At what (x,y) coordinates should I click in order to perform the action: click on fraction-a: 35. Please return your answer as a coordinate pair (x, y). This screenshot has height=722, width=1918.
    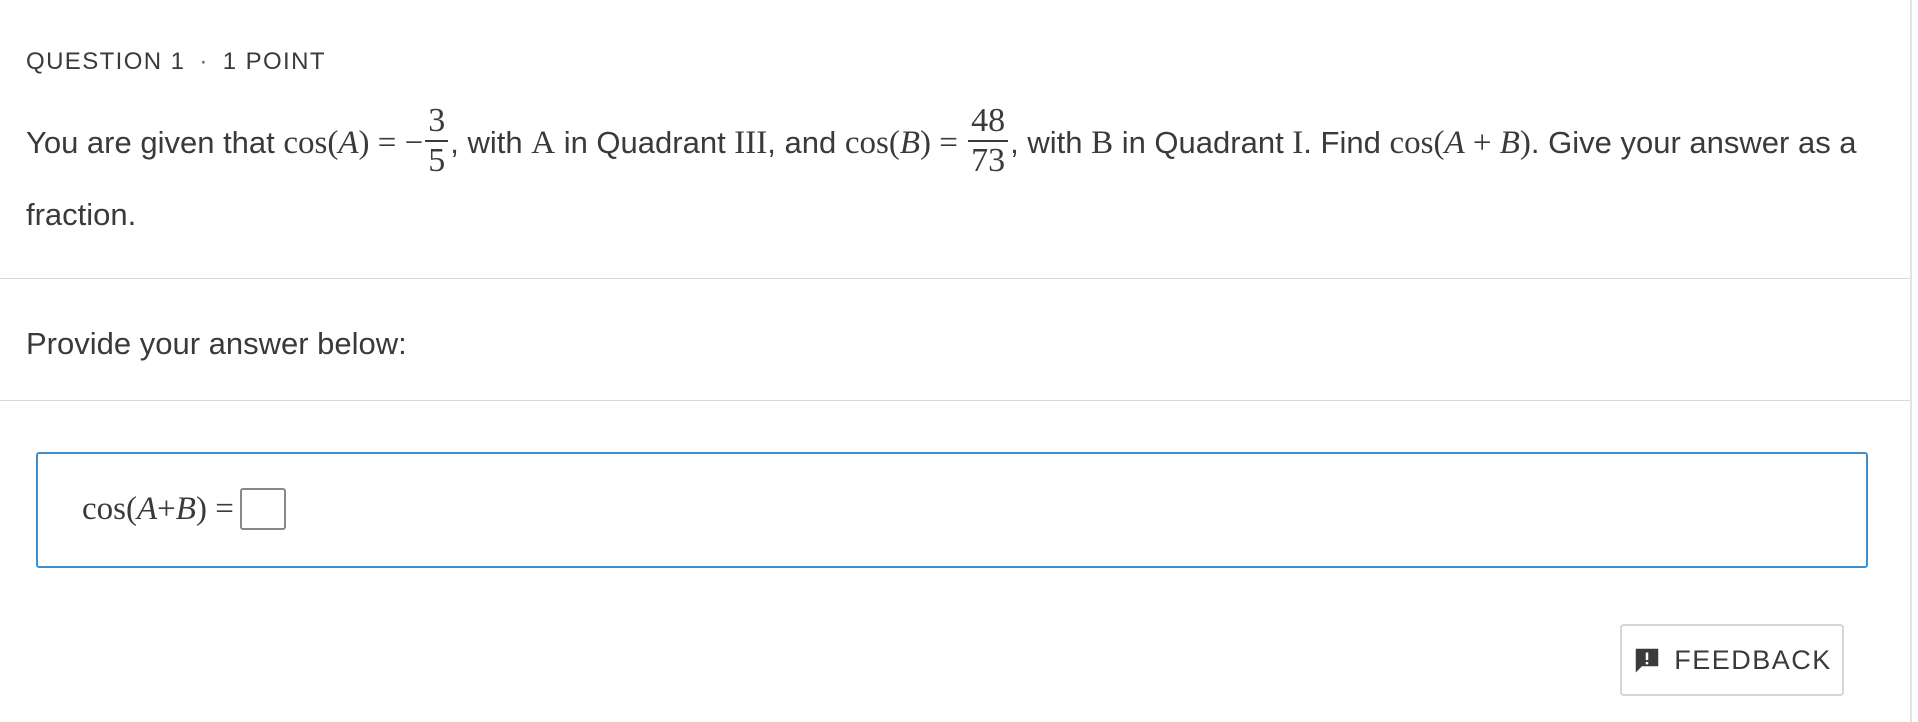
    Looking at the image, I should click on (437, 141).